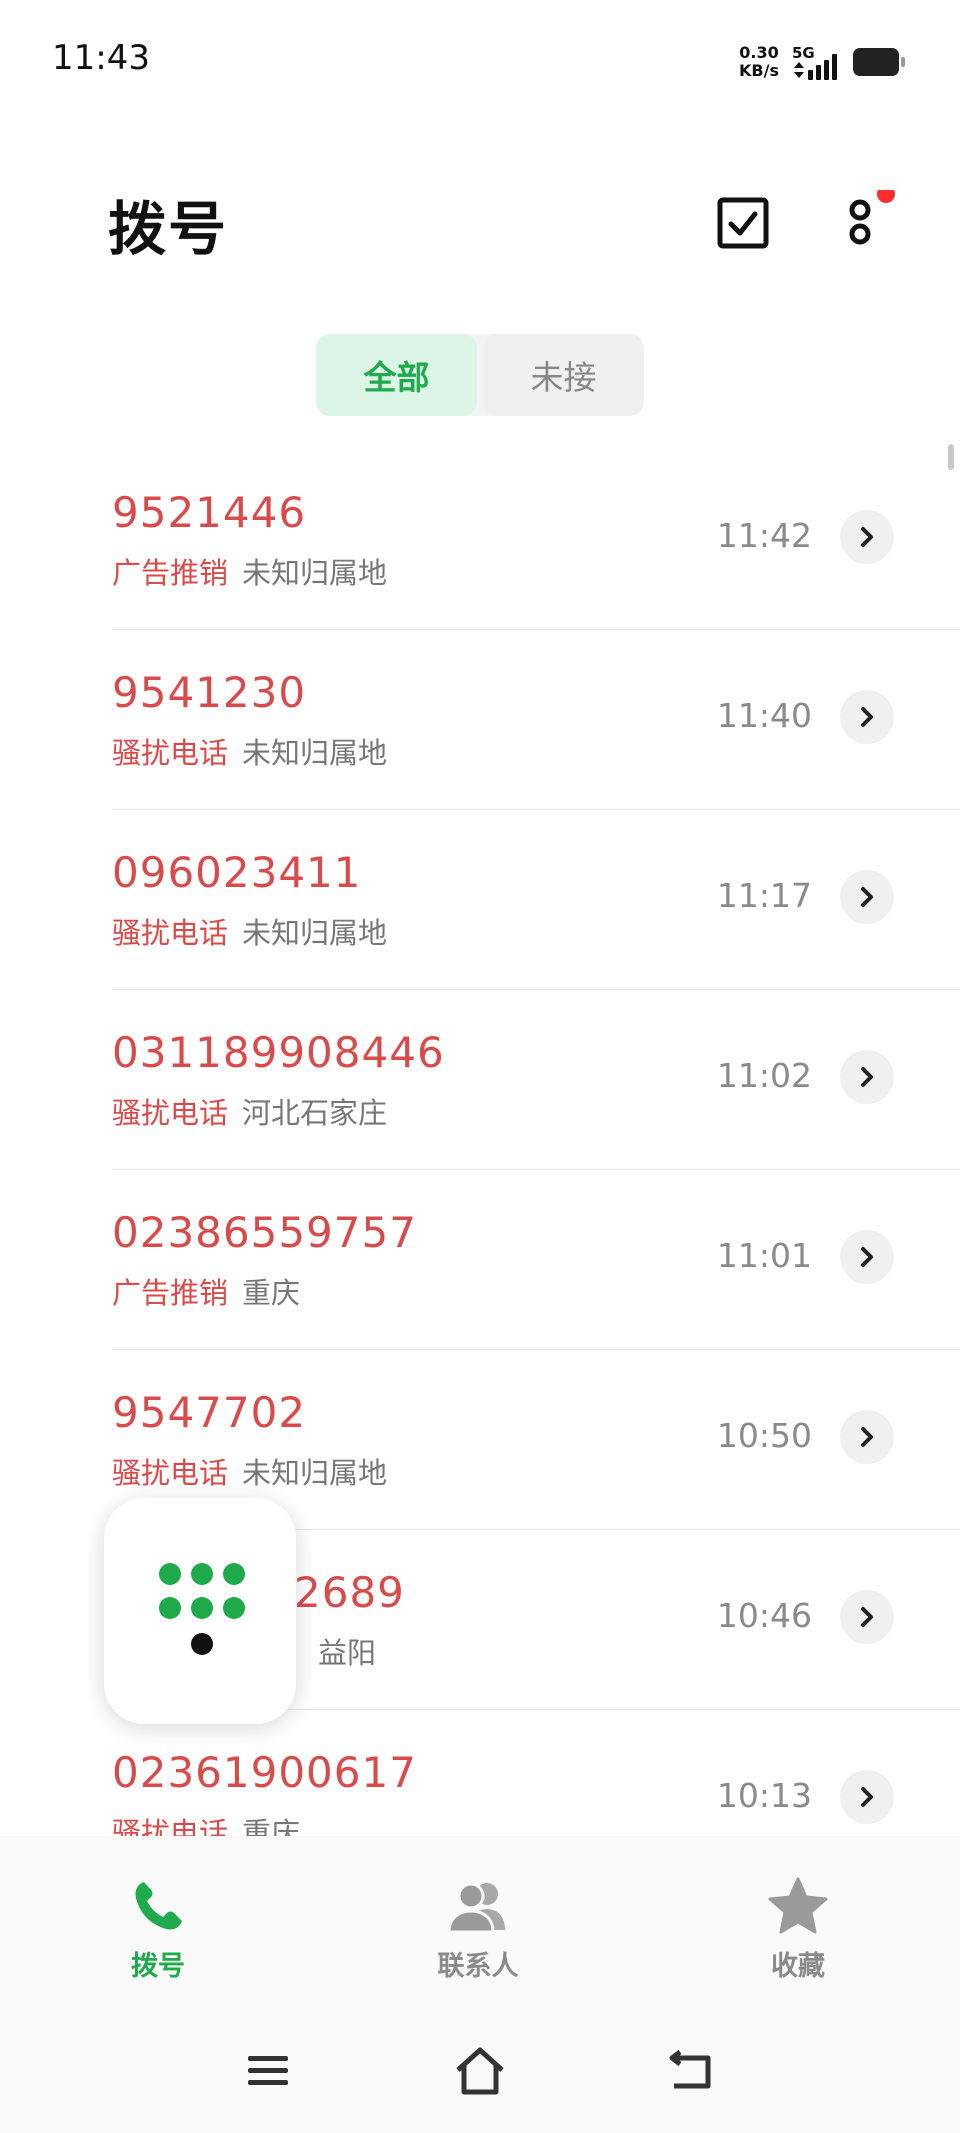 The height and width of the screenshot is (2133, 960). What do you see at coordinates (396, 375) in the screenshot?
I see `tab-all: 全部` at bounding box center [396, 375].